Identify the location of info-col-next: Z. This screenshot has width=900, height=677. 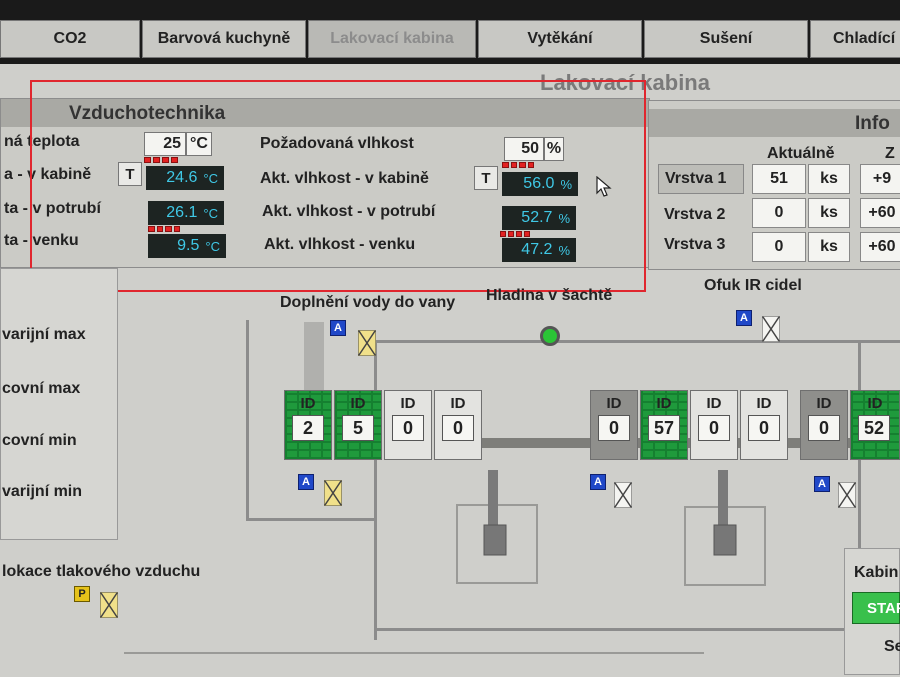
(890, 153).